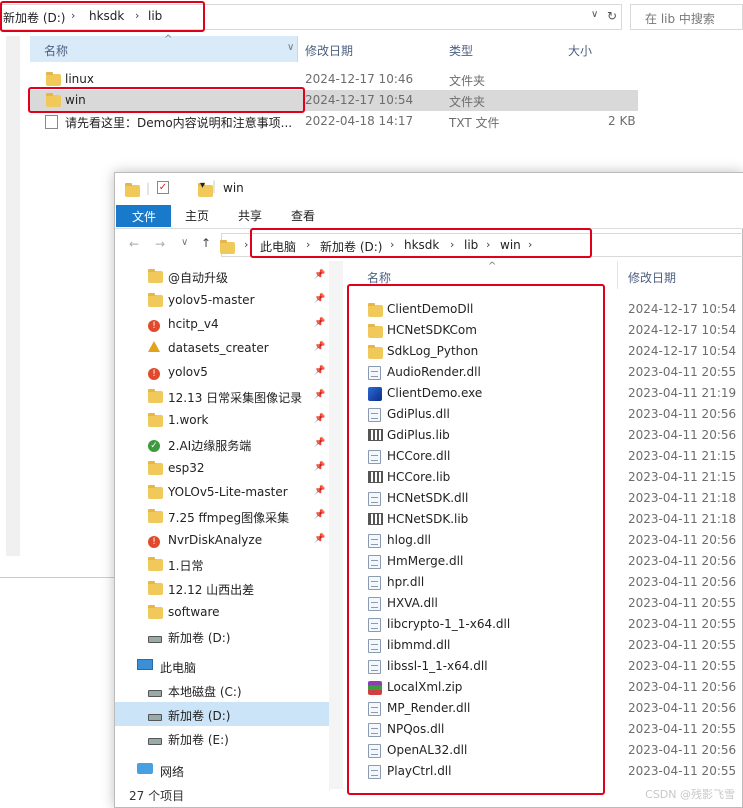 This screenshot has width=743, height=808. What do you see at coordinates (143, 216) in the screenshot?
I see `tab-file: 文件` at bounding box center [143, 216].